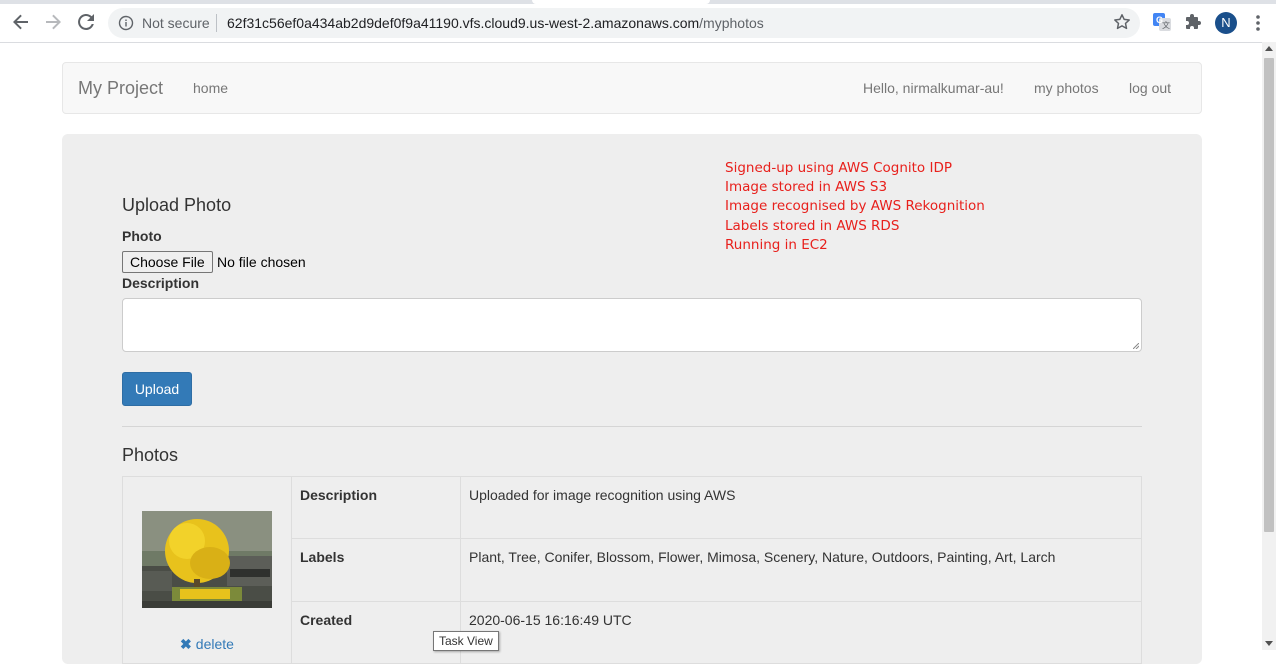 The width and height of the screenshot is (1276, 664). What do you see at coordinates (216, 23) in the screenshot?
I see `address-separator` at bounding box center [216, 23].